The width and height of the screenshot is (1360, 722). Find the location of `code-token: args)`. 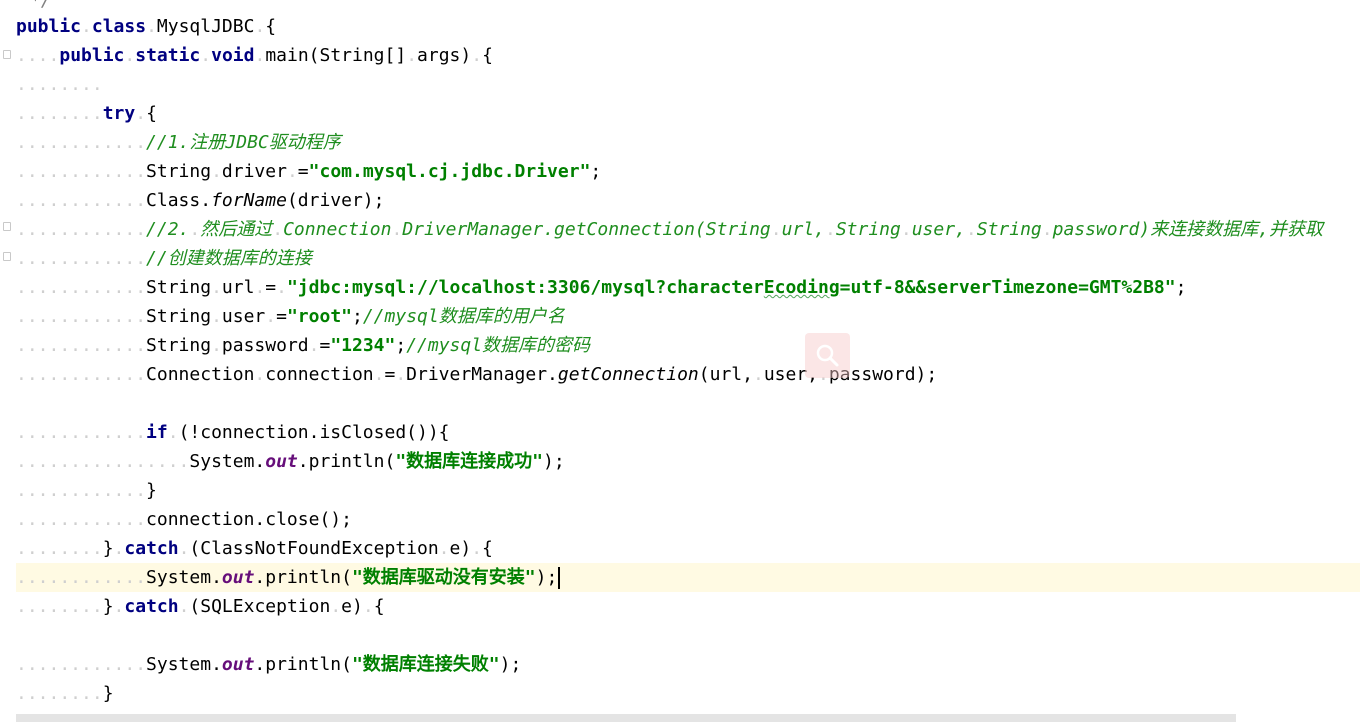

code-token: args) is located at coordinates (444, 55).